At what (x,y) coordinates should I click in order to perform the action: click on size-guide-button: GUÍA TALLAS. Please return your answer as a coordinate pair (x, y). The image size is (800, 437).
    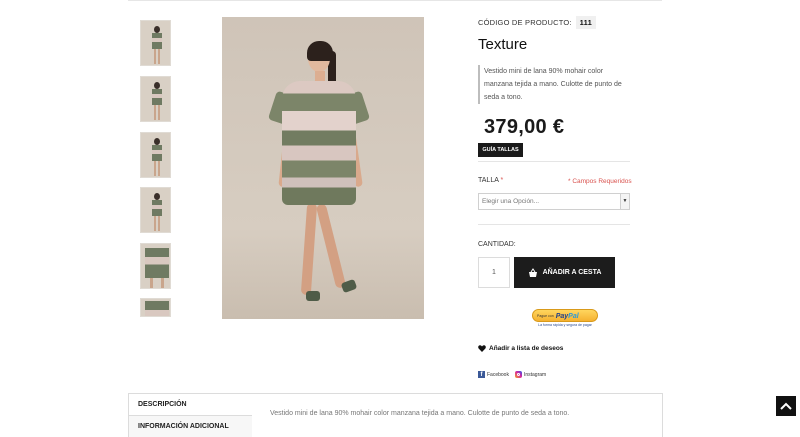
    Looking at the image, I should click on (500, 150).